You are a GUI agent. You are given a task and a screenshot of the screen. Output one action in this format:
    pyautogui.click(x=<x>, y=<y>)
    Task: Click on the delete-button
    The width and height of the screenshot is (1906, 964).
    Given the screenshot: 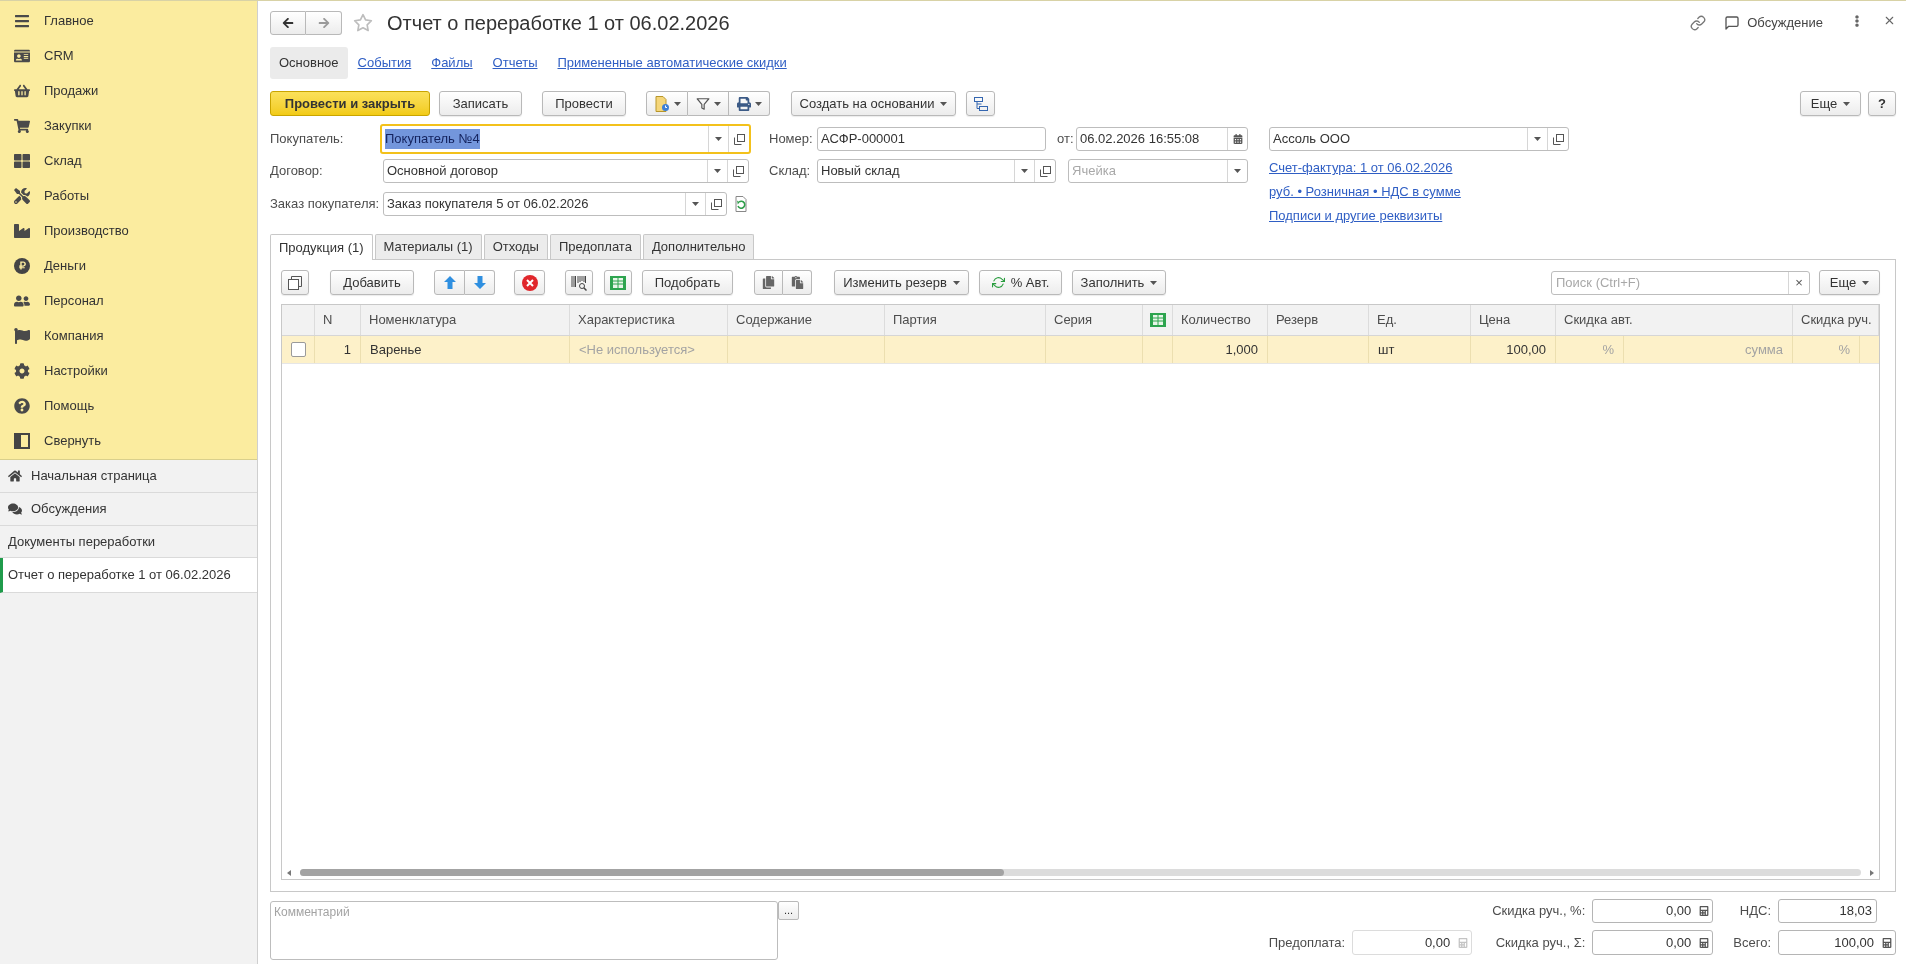 What is the action you would take?
    pyautogui.click(x=529, y=282)
    